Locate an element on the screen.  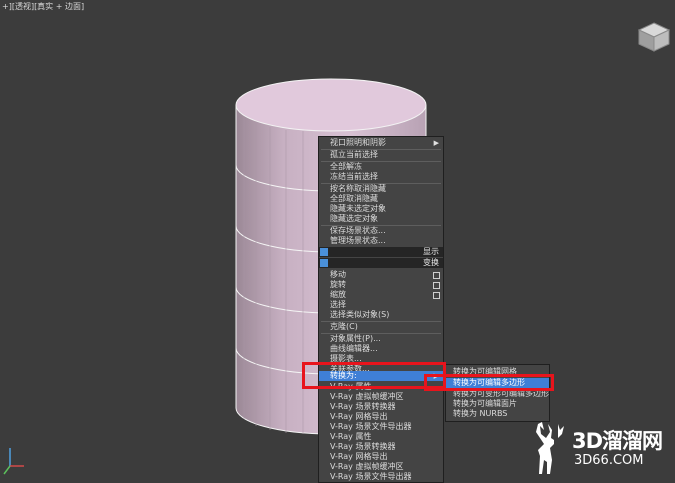
submenu-item-editable-patch: 转换为可编辑面片 is located at coordinates (497, 404).